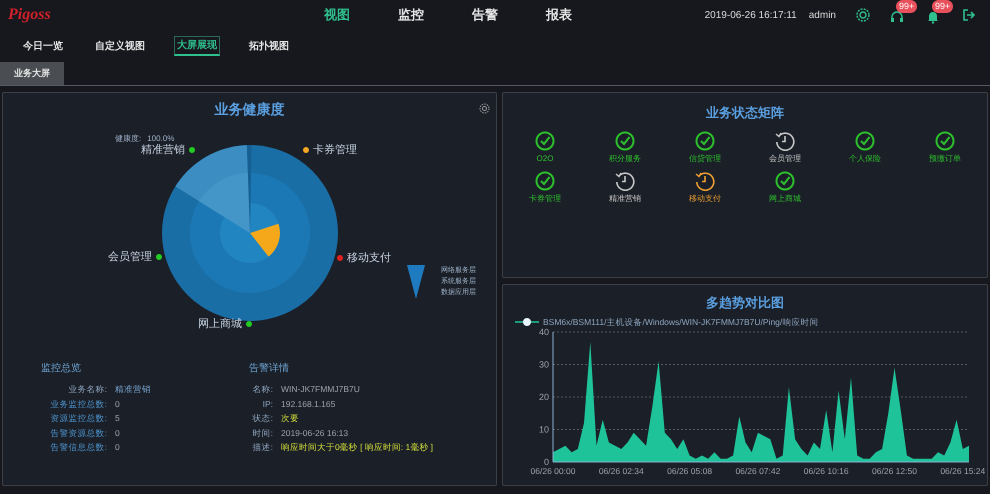 The width and height of the screenshot is (990, 494). What do you see at coordinates (546, 462) in the screenshot?
I see `axis-tick-label: 0` at bounding box center [546, 462].